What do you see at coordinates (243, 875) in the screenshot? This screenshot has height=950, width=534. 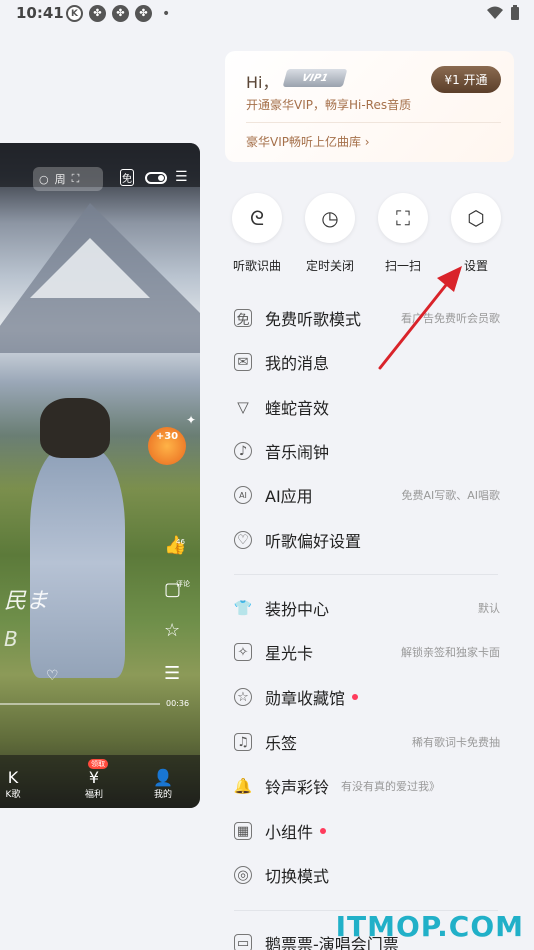 I see `switch-mode-icon: ◎` at bounding box center [243, 875].